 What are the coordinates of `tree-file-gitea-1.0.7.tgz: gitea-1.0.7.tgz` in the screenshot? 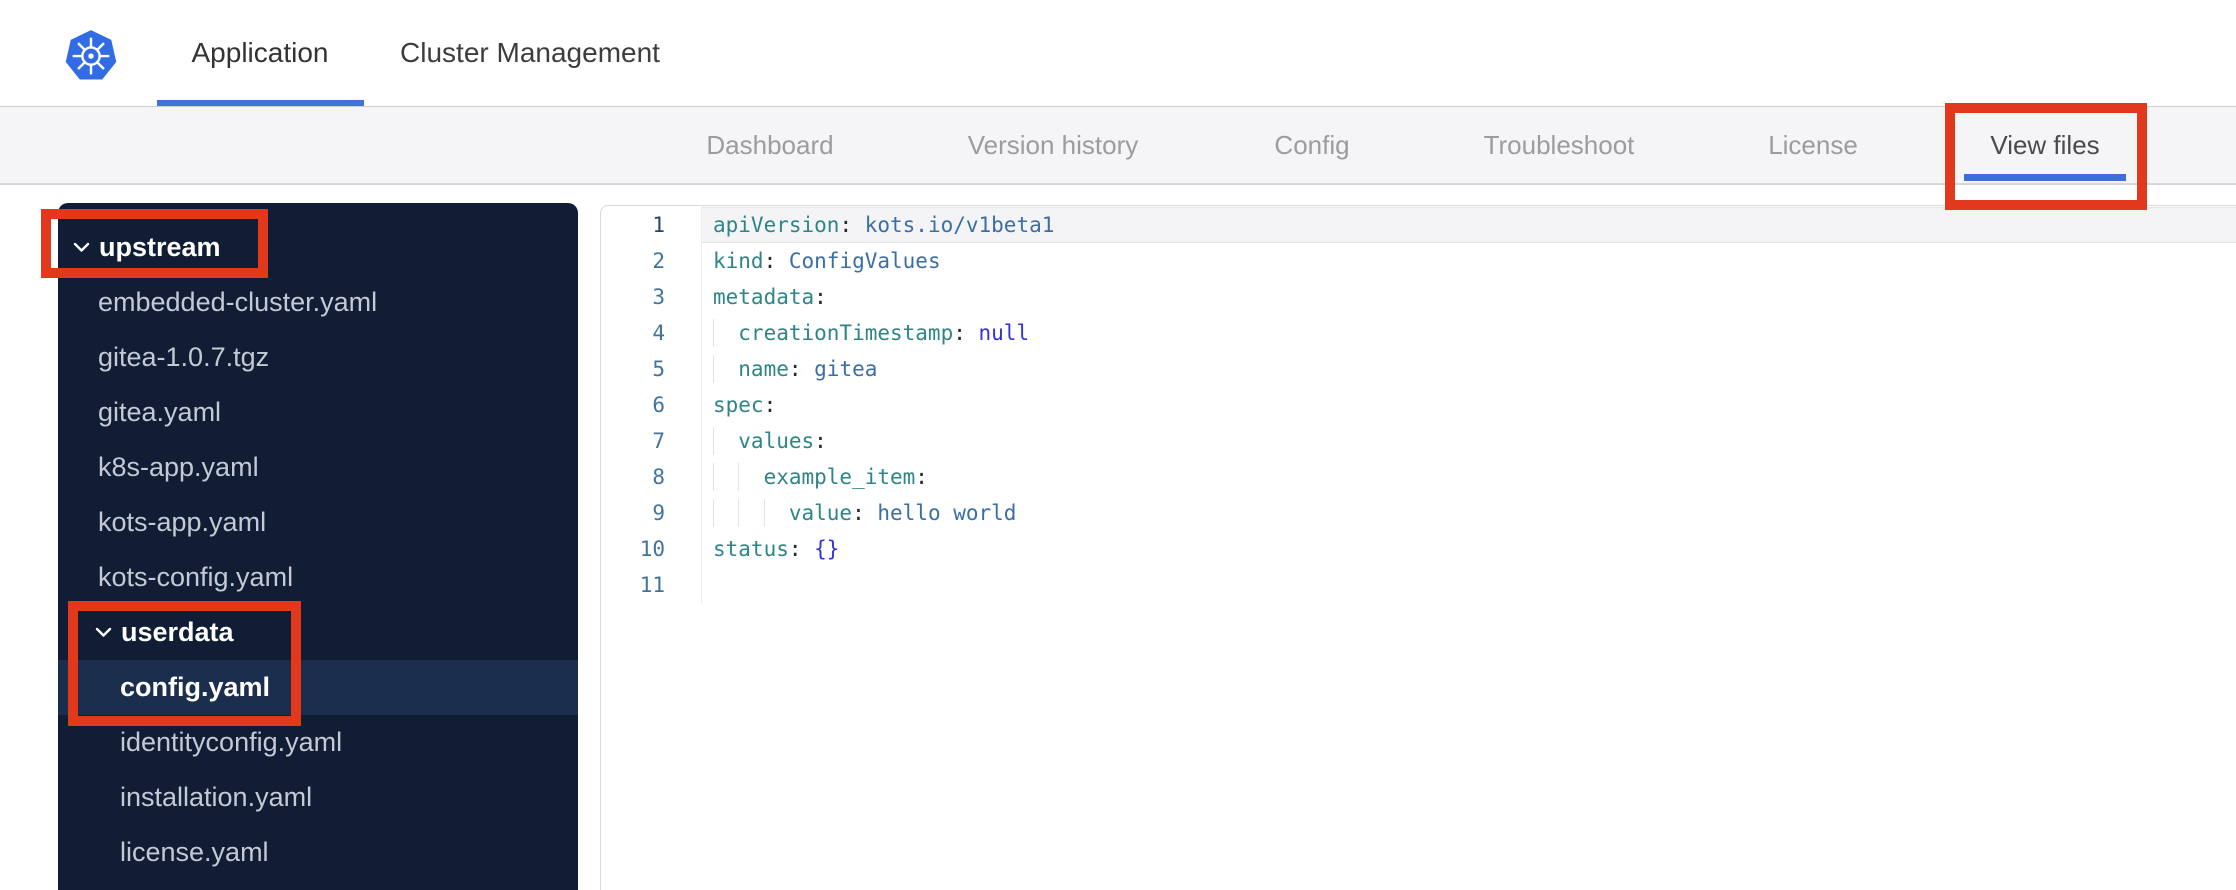 It's located at (318, 357).